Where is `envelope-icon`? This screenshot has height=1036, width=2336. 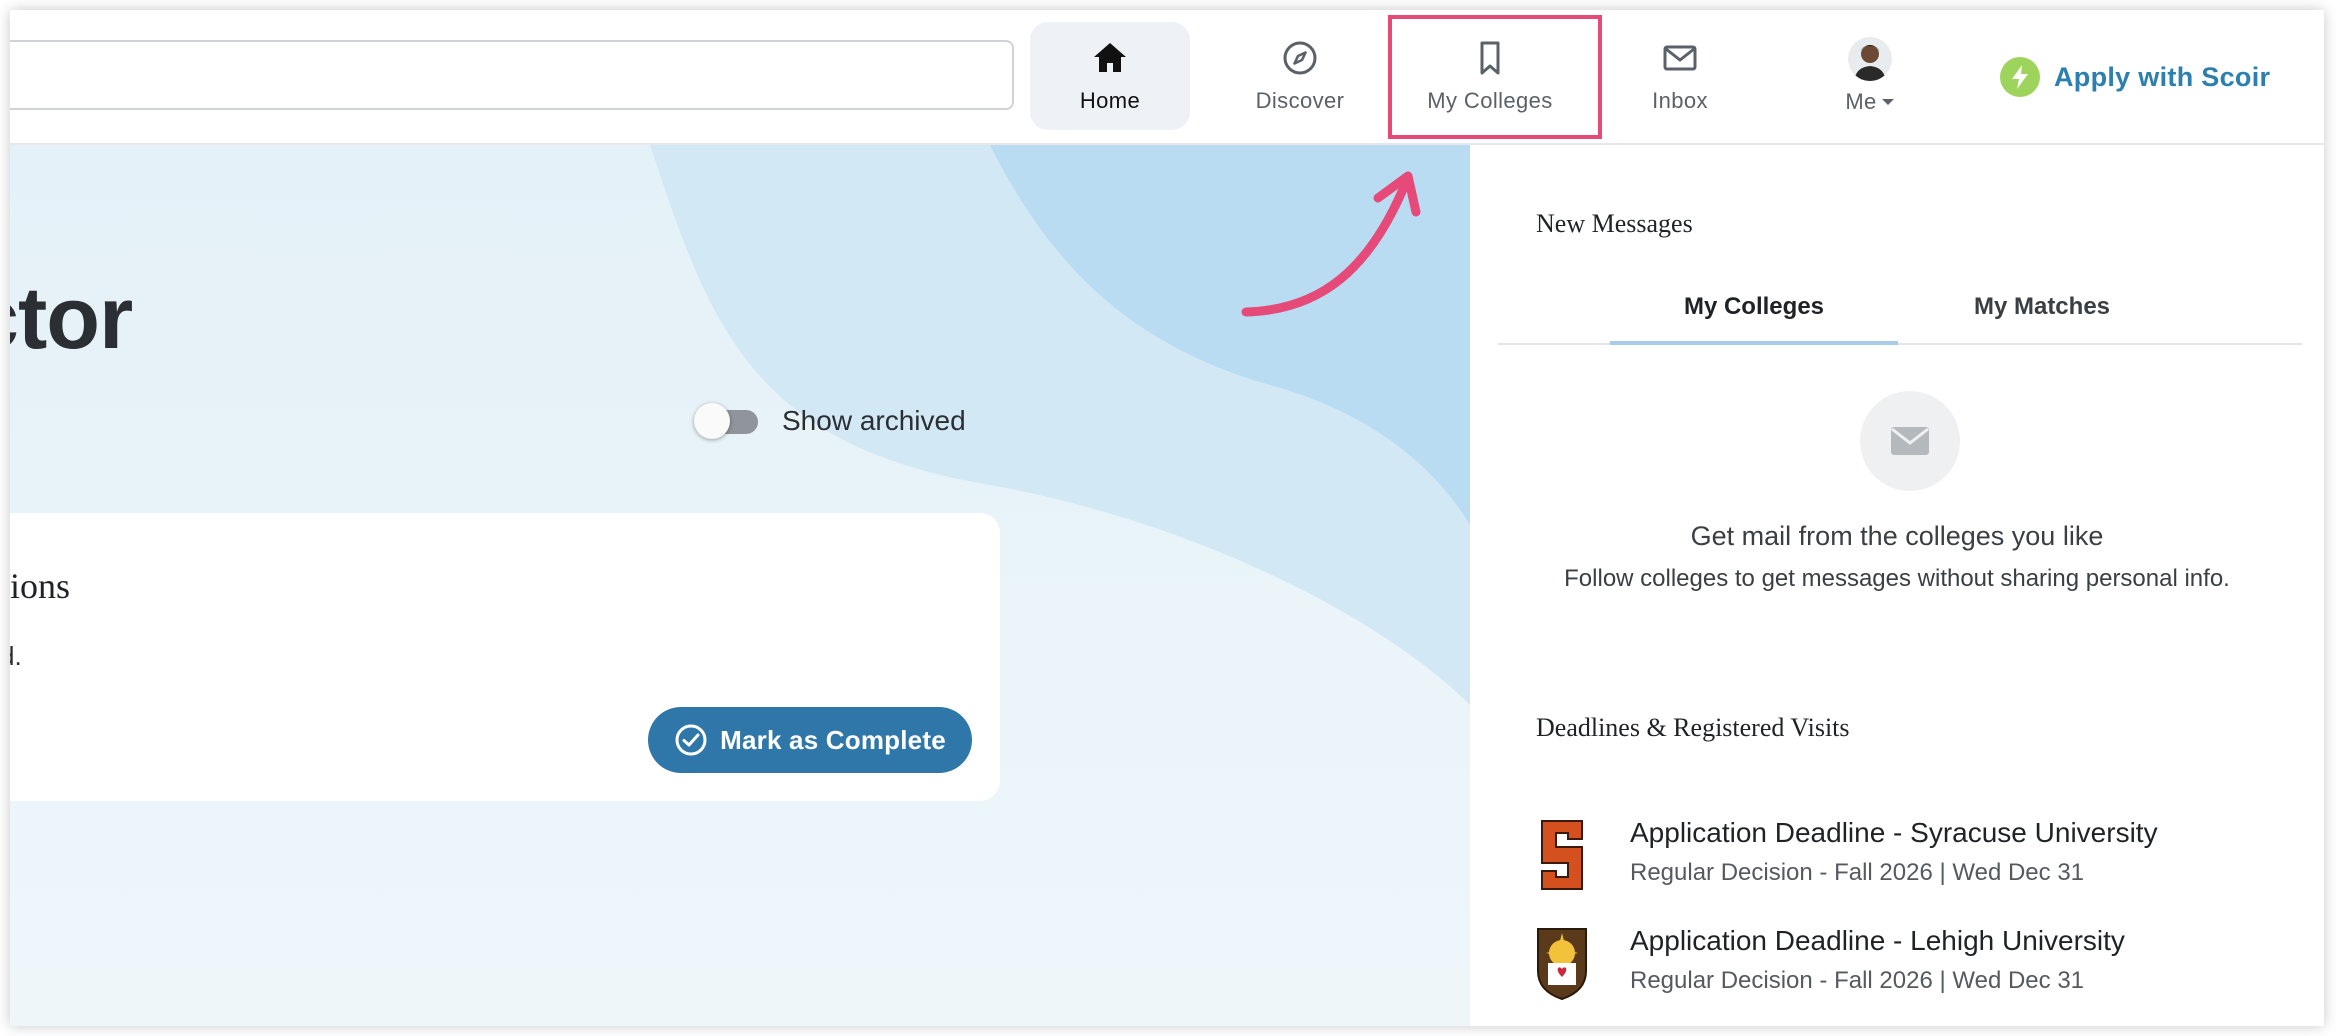 envelope-icon is located at coordinates (1910, 441).